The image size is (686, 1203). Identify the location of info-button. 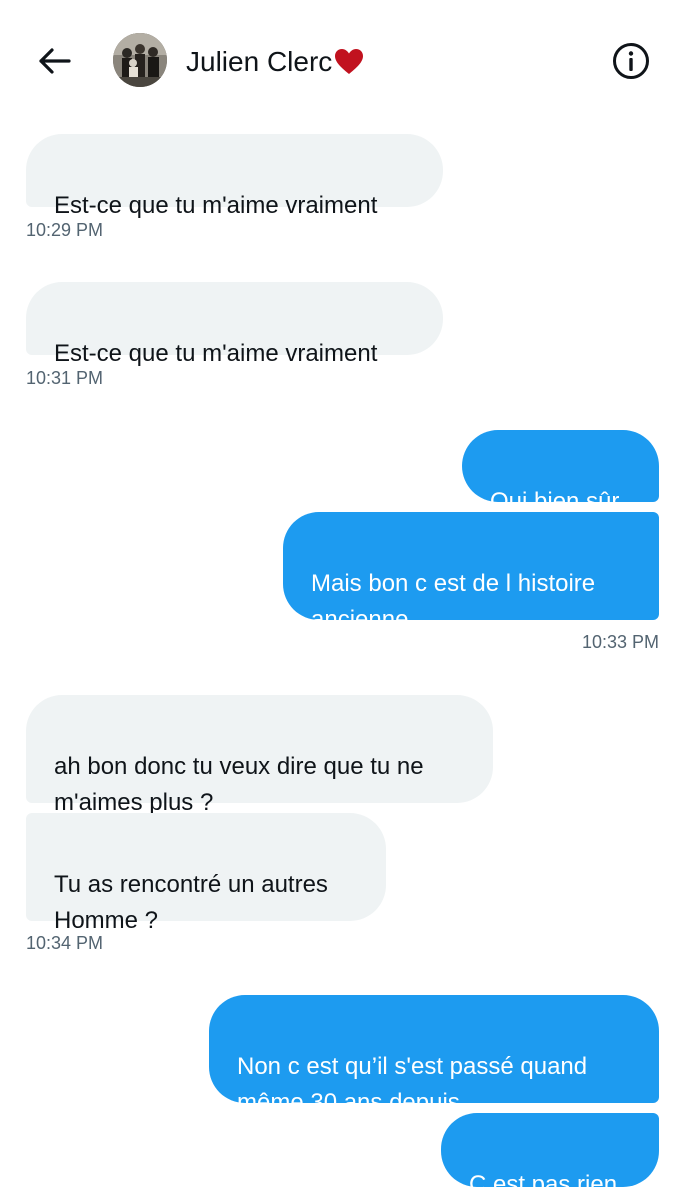
(631, 61).